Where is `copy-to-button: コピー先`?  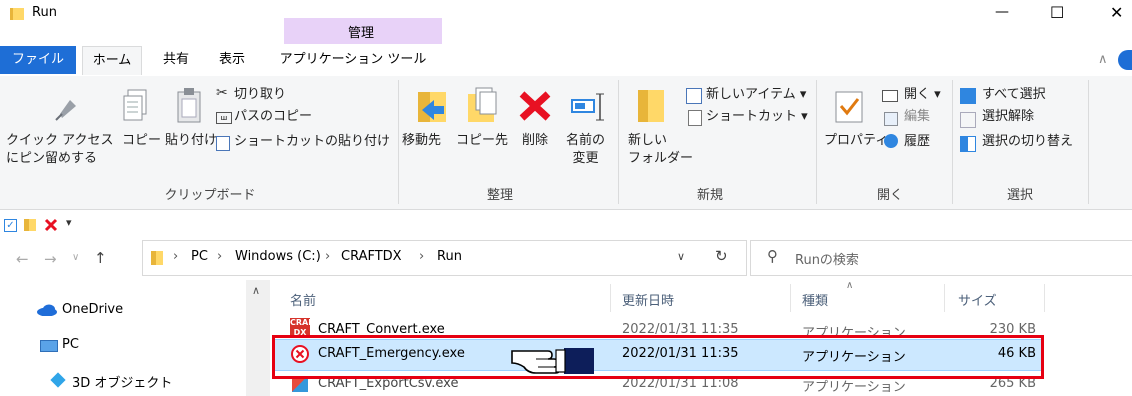 copy-to-button: コピー先 is located at coordinates (482, 141).